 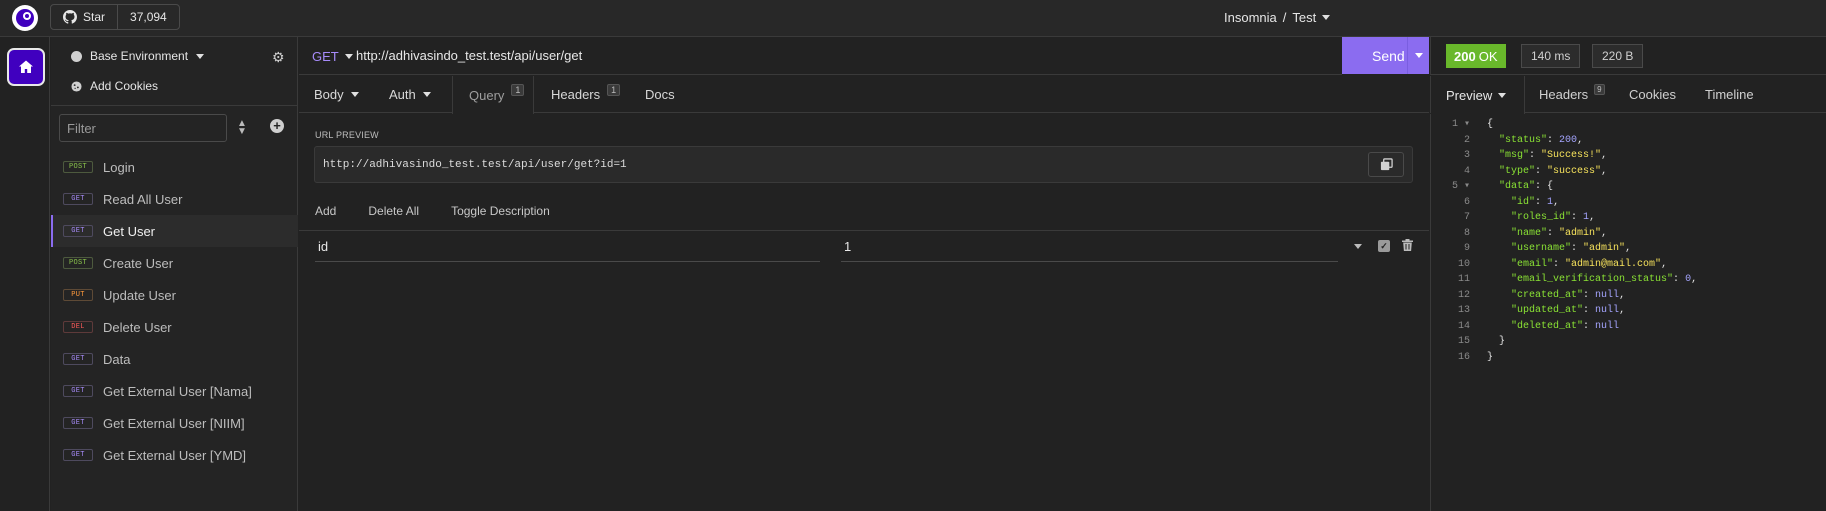 I want to click on tab-auth: Auth, so click(x=410, y=94).